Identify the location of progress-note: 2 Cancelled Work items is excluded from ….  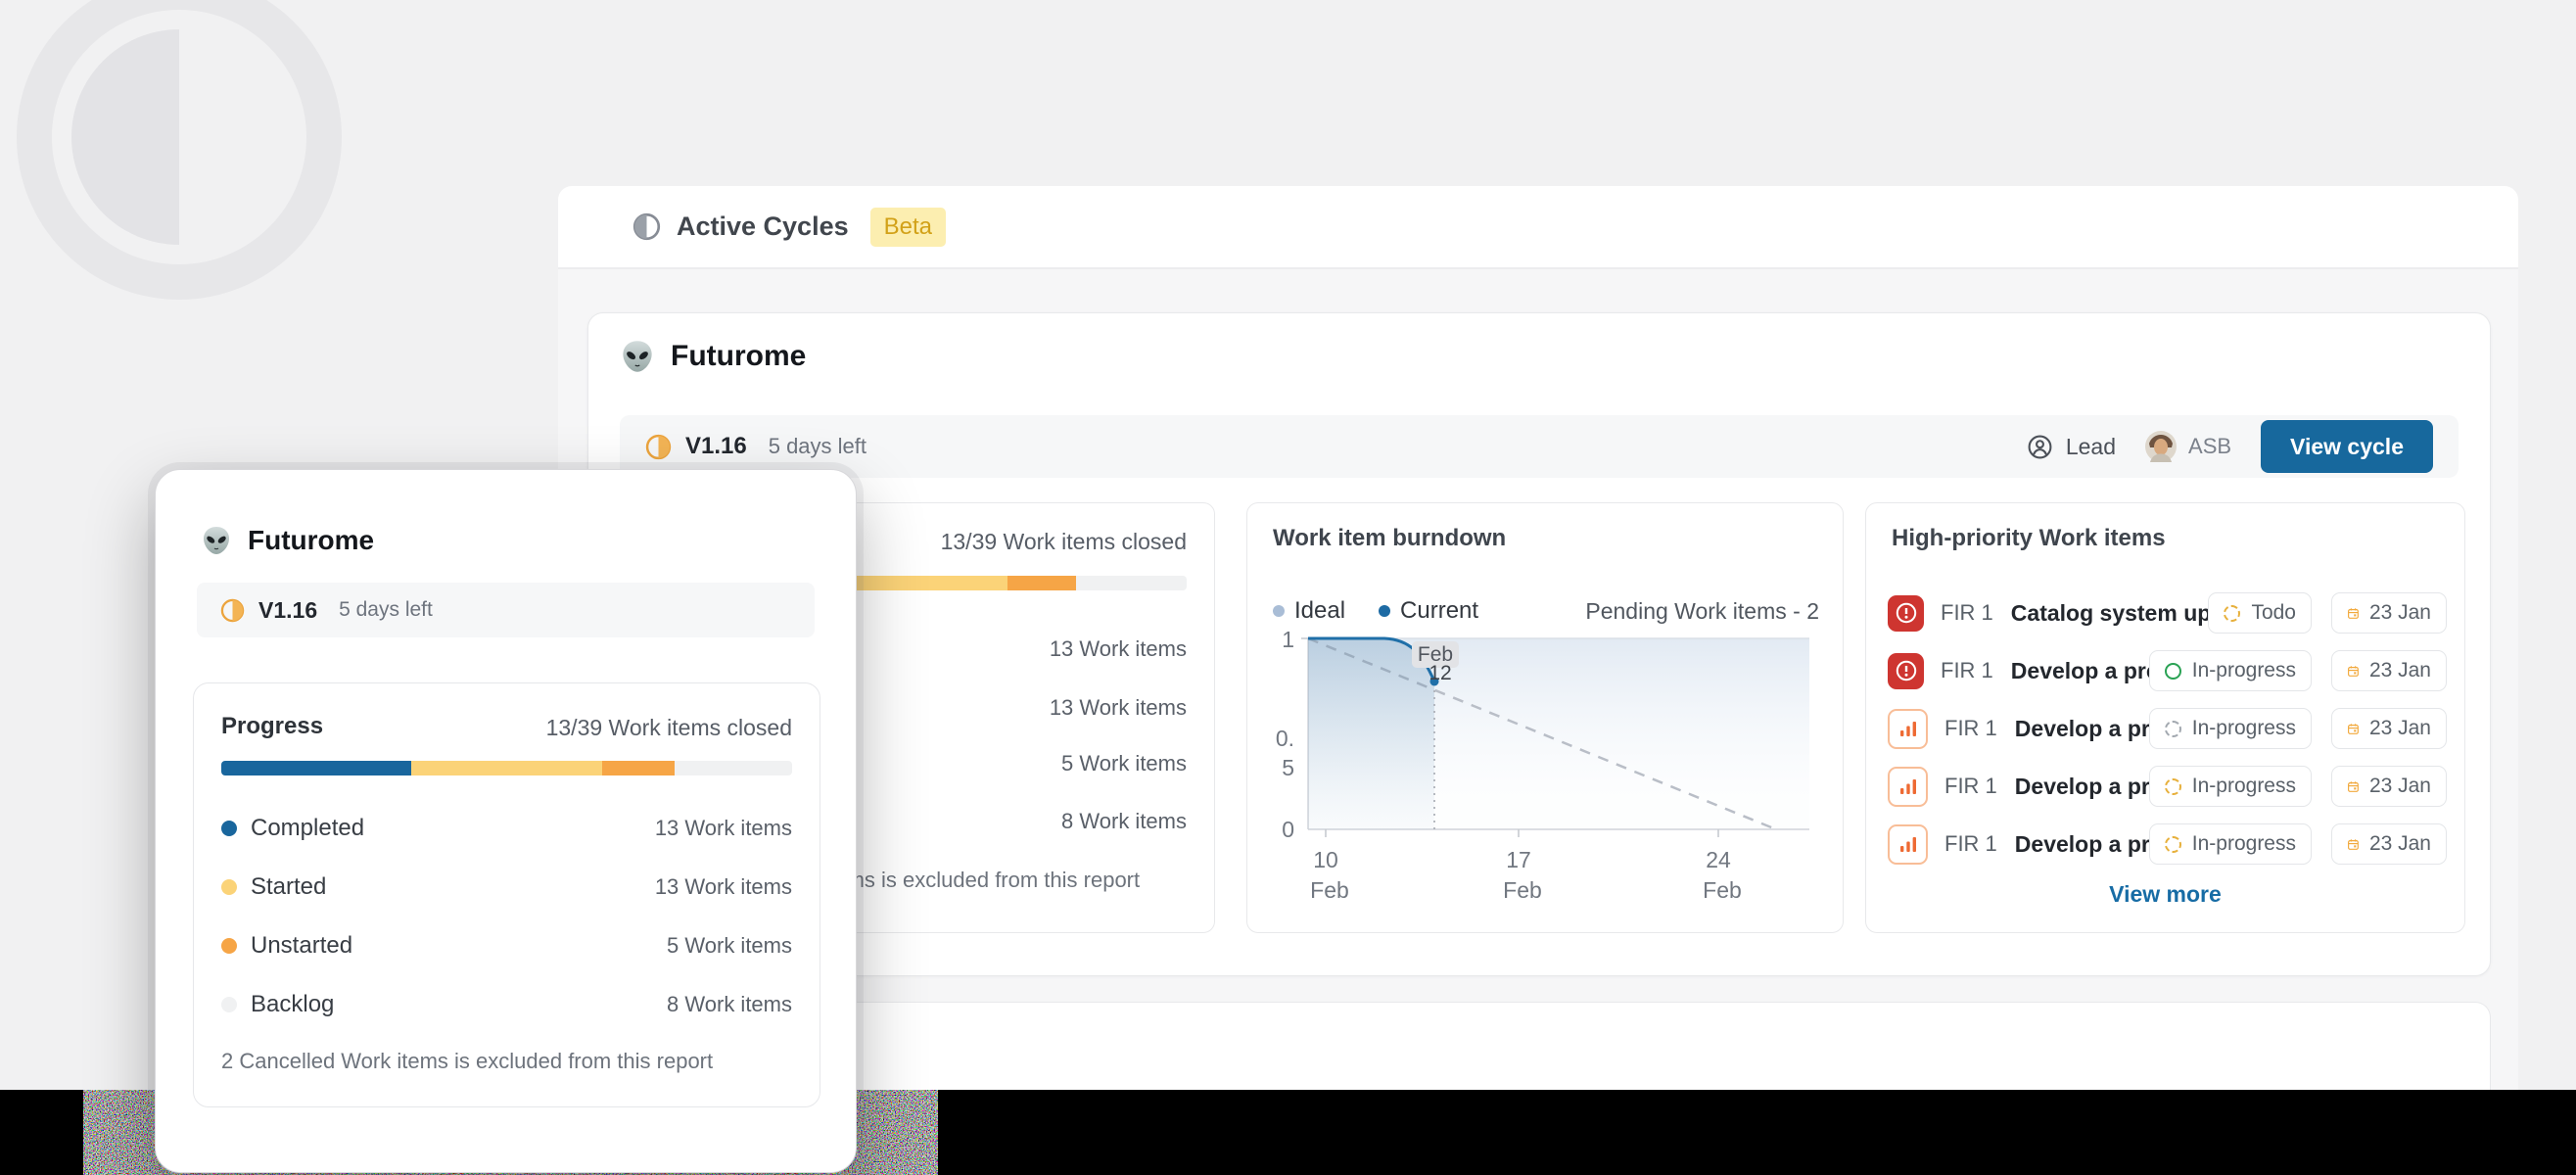
(467, 1061).